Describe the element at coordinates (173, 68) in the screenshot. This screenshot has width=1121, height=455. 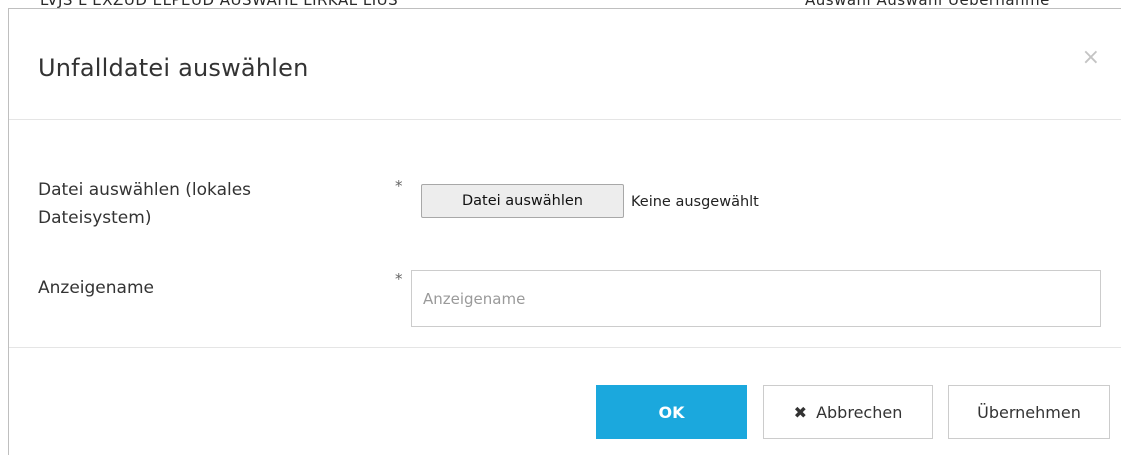
I see `dialog-title: Unfalldatei auswählen` at that location.